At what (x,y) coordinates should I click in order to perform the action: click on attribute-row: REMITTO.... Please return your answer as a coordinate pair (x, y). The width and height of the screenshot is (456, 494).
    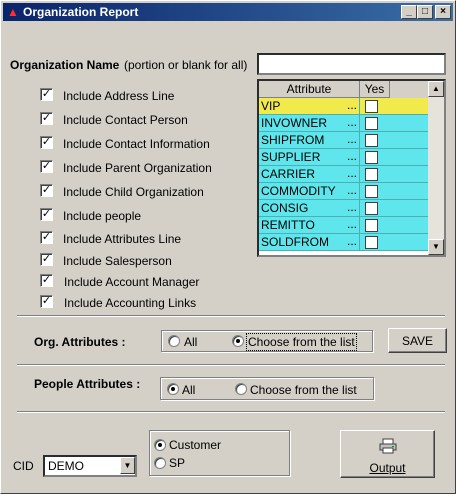
    Looking at the image, I should click on (344, 225).